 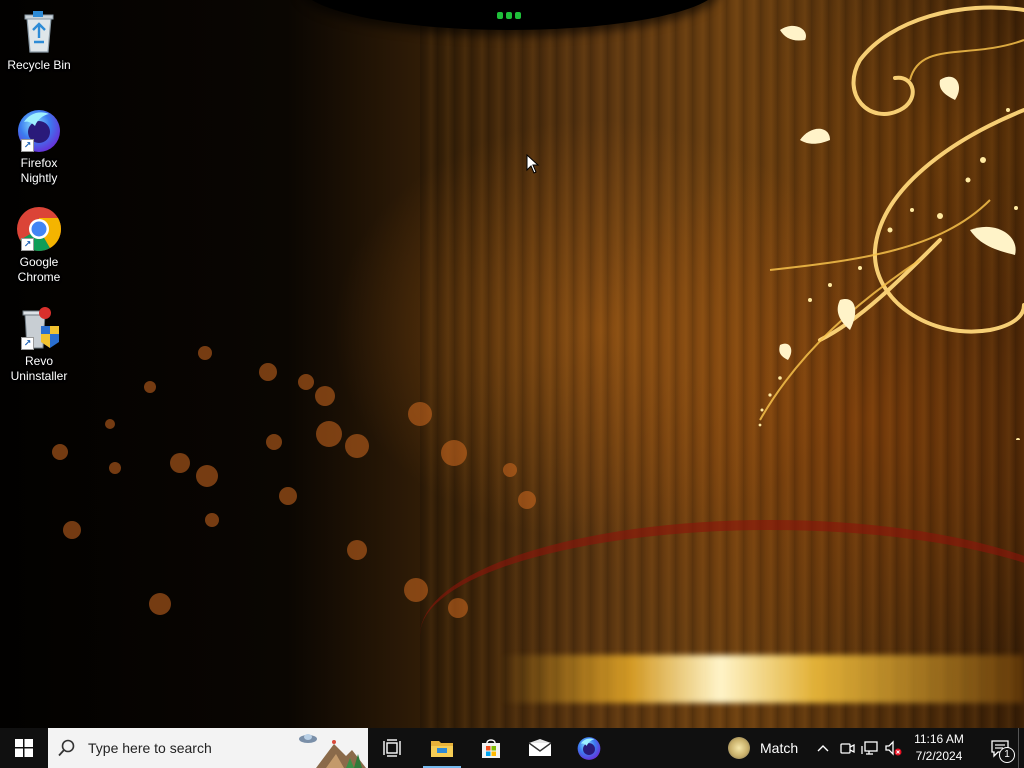 I want to click on windows-logo-icon, so click(x=24, y=748).